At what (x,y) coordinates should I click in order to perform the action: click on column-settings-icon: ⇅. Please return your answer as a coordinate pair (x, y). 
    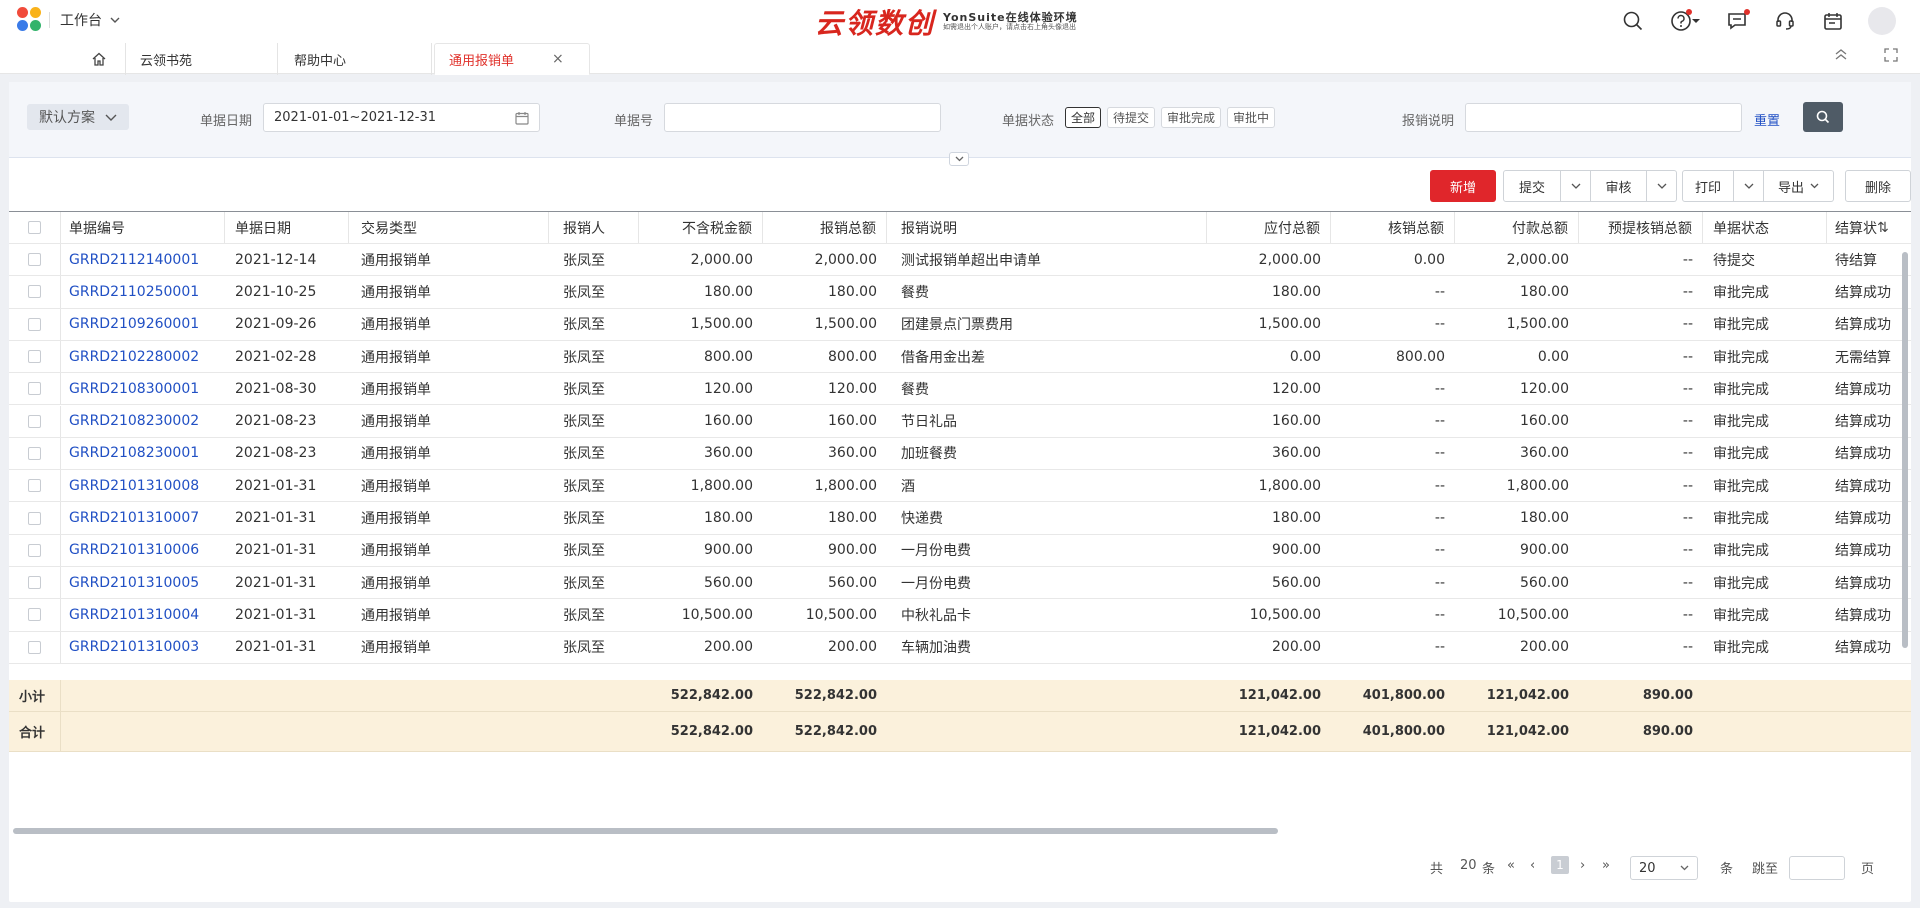
    Looking at the image, I should click on (1883, 228).